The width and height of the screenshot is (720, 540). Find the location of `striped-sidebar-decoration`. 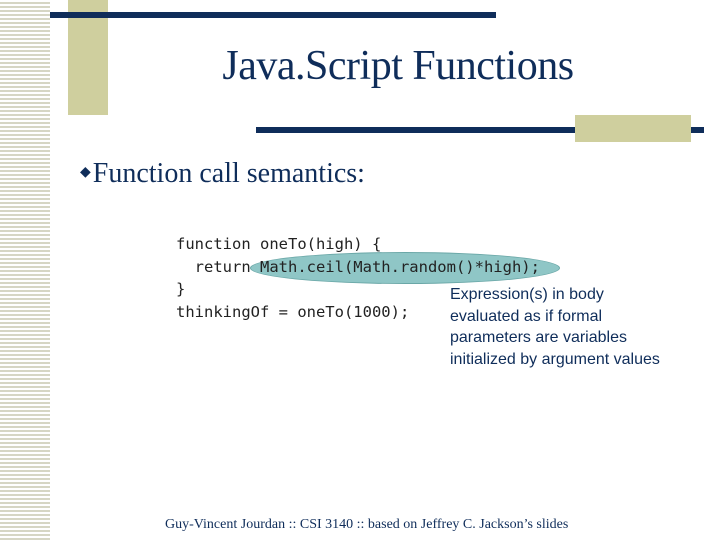

striped-sidebar-decoration is located at coordinates (25, 270).